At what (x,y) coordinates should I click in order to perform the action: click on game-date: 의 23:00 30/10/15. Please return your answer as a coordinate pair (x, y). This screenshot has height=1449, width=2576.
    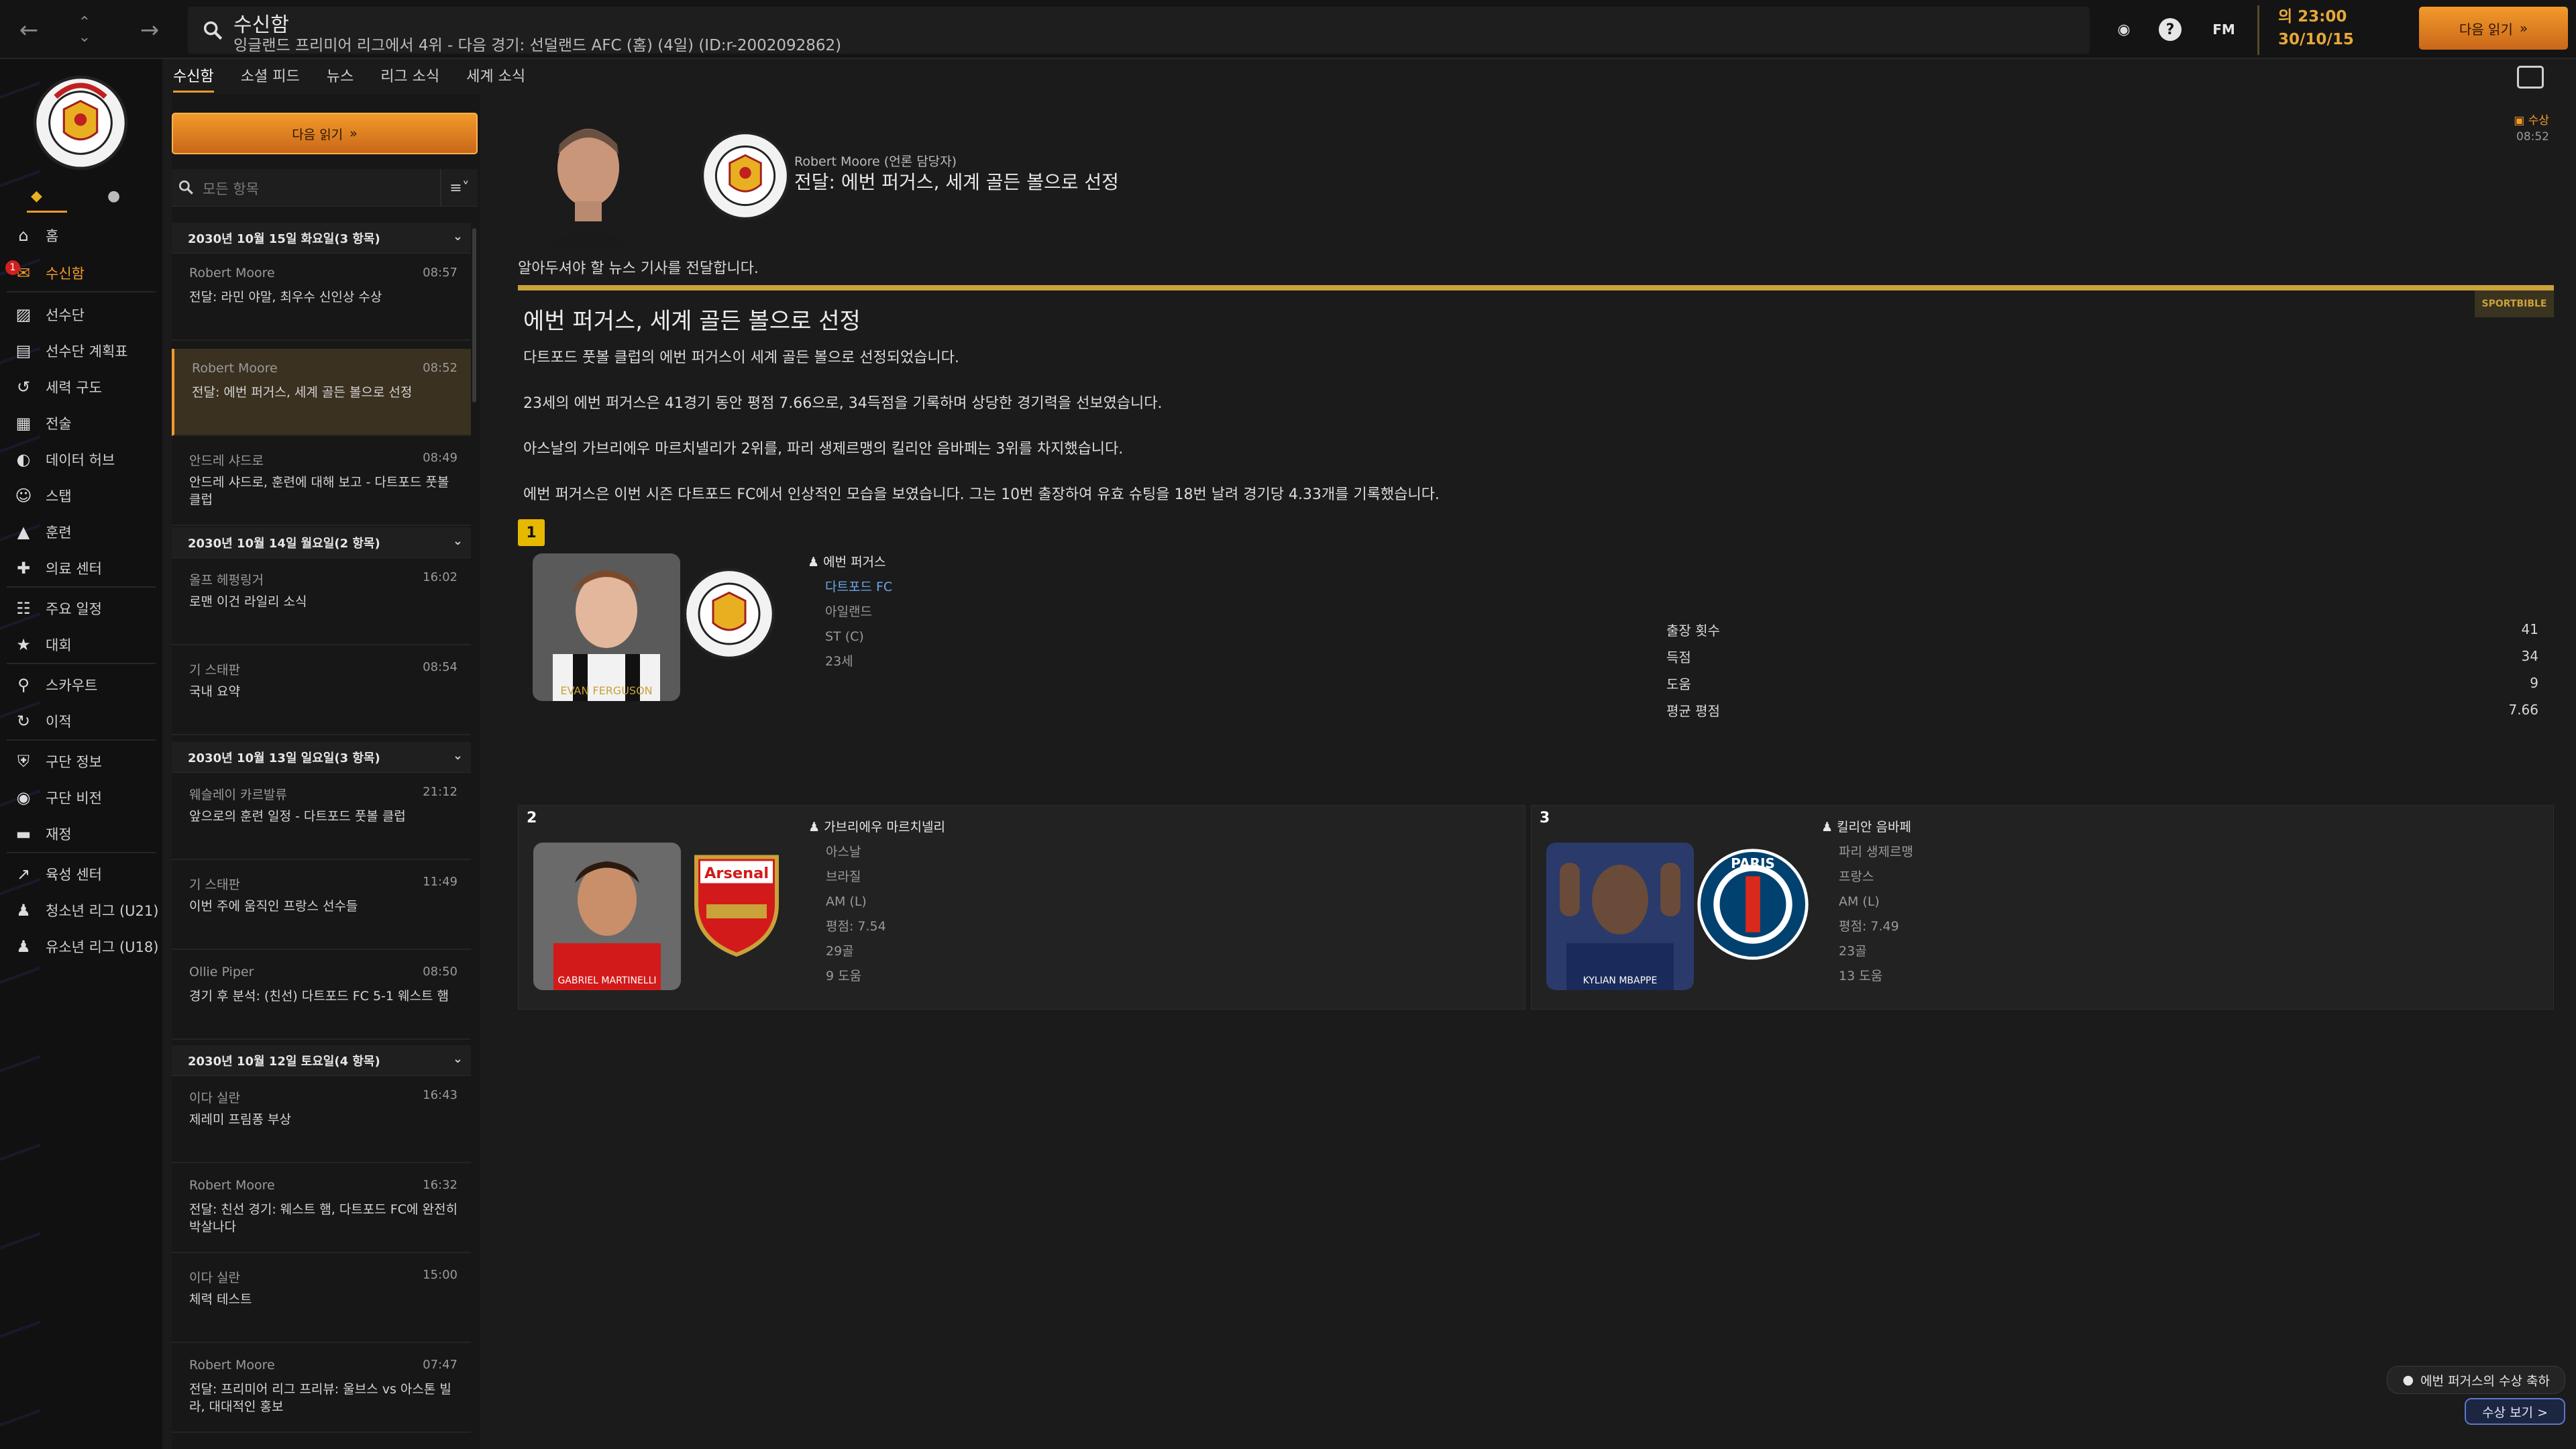
    Looking at the image, I should click on (2327, 30).